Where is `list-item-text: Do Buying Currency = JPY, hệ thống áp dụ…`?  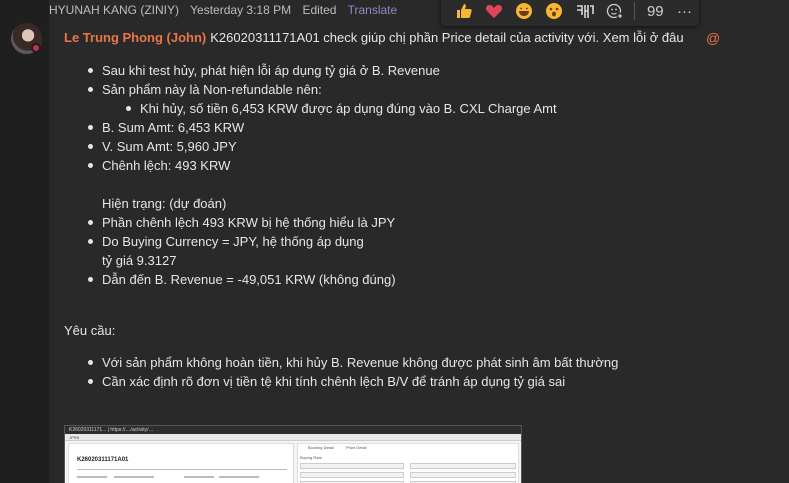
list-item-text: Do Buying Currency = JPY, hệ thống áp dụ… is located at coordinates (233, 241).